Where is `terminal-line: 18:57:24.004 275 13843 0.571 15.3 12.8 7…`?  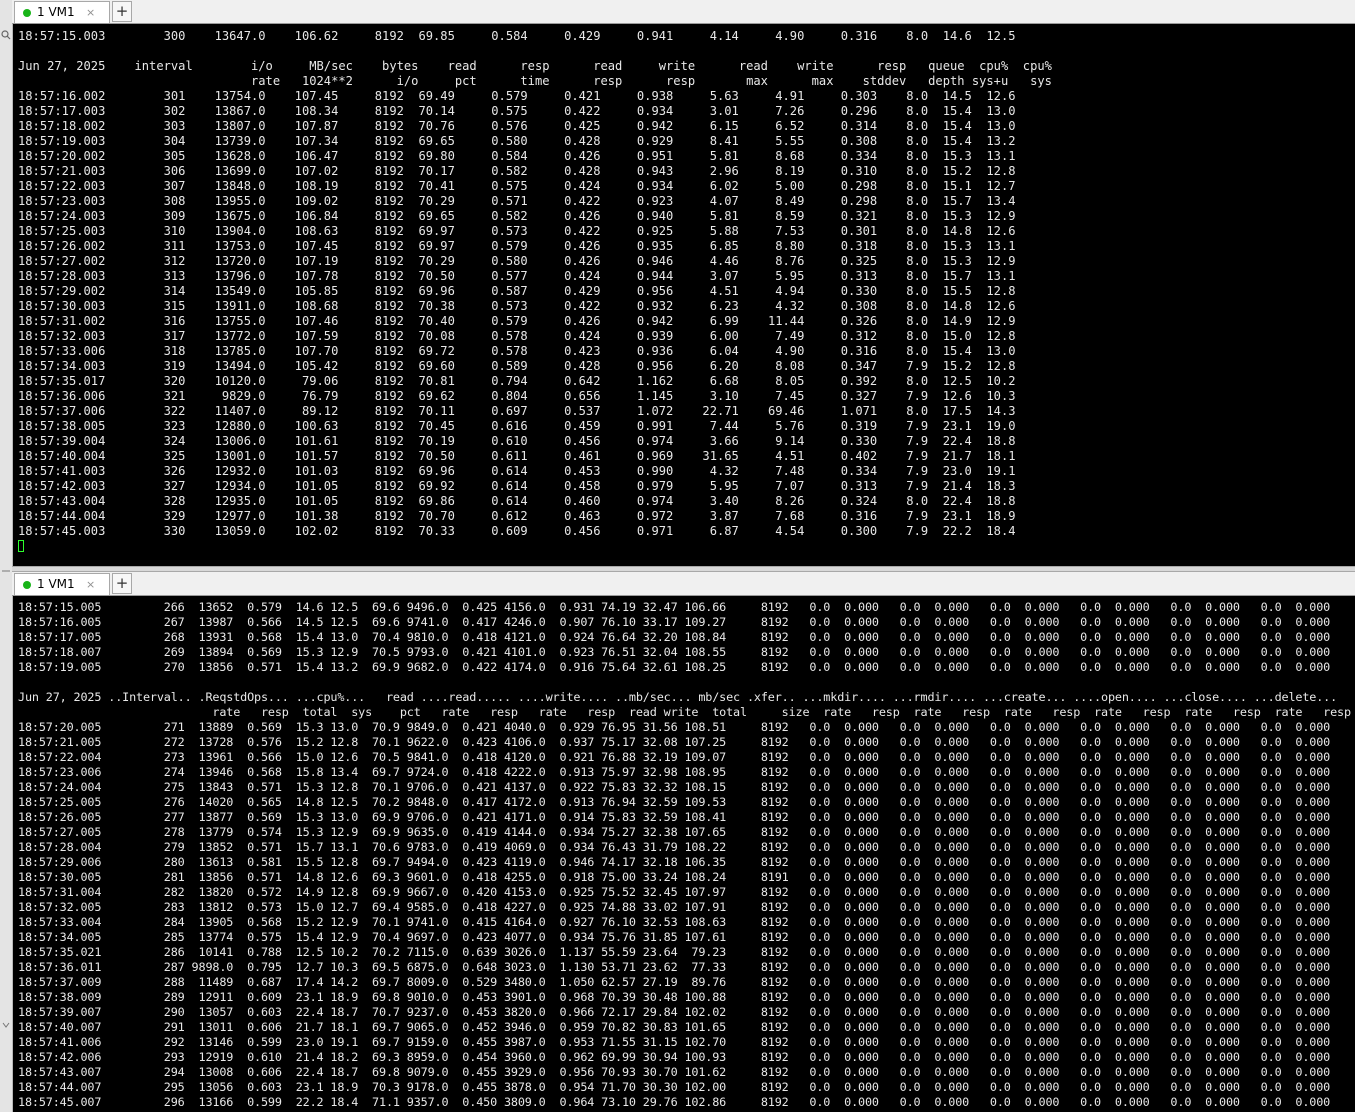
terminal-line: 18:57:24.004 275 13843 0.571 15.3 12.8 7… is located at coordinates (674, 787).